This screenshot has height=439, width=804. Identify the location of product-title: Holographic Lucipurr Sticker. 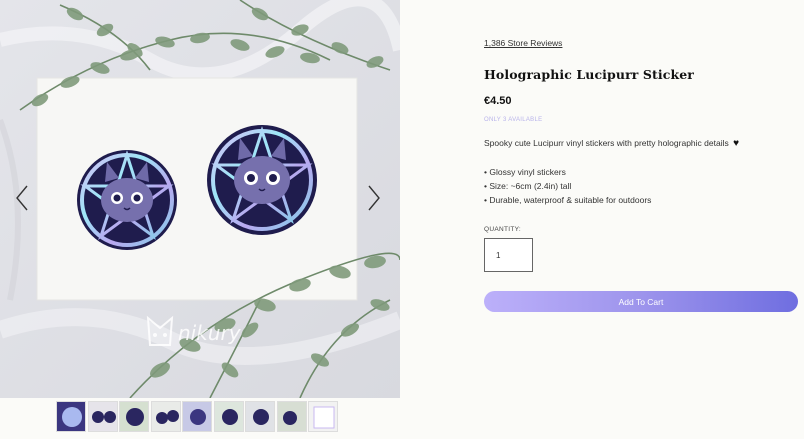
(589, 74).